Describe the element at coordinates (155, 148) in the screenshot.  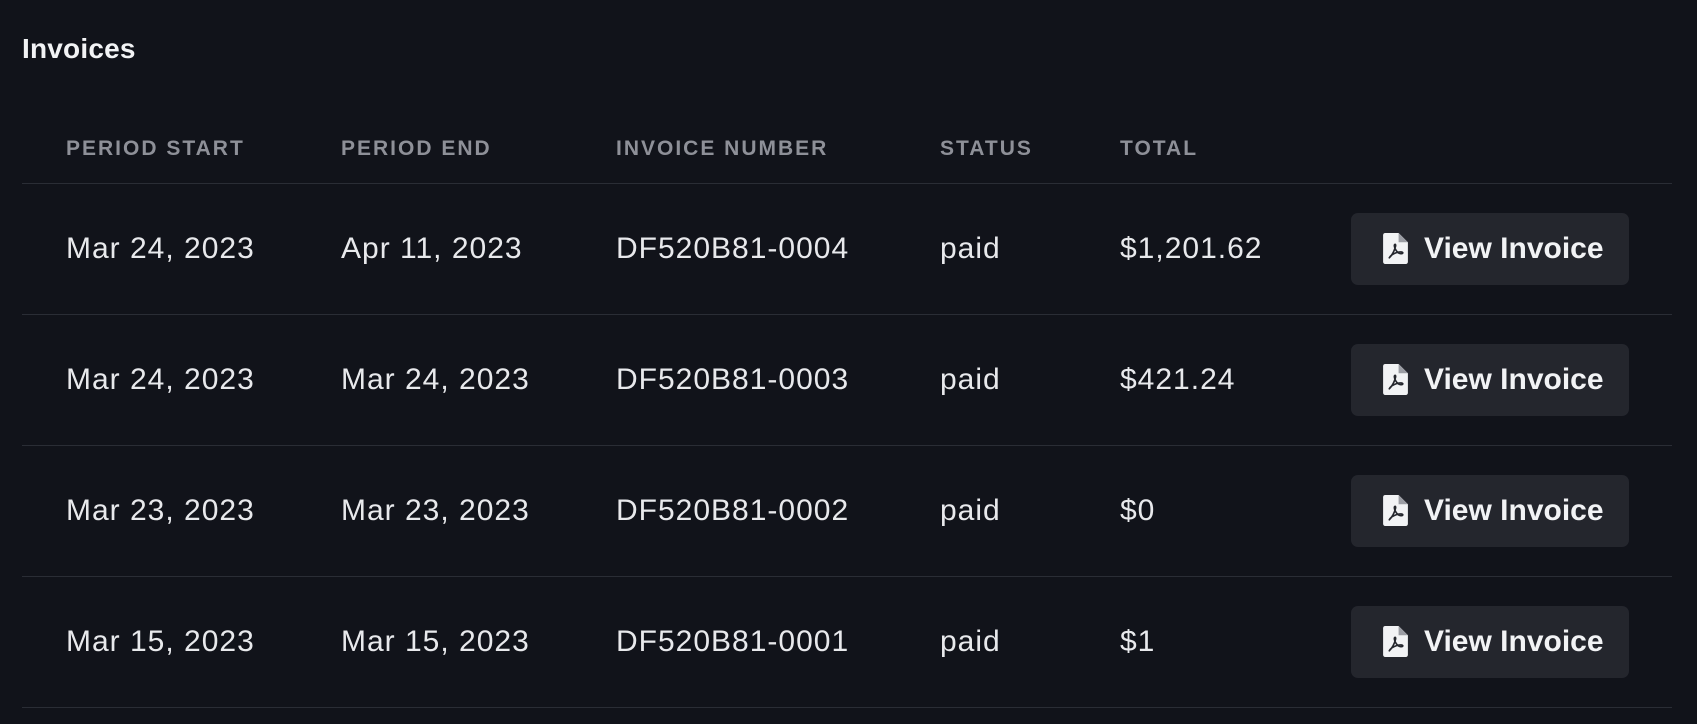
I see `column-header-period-start: PERIOD START` at that location.